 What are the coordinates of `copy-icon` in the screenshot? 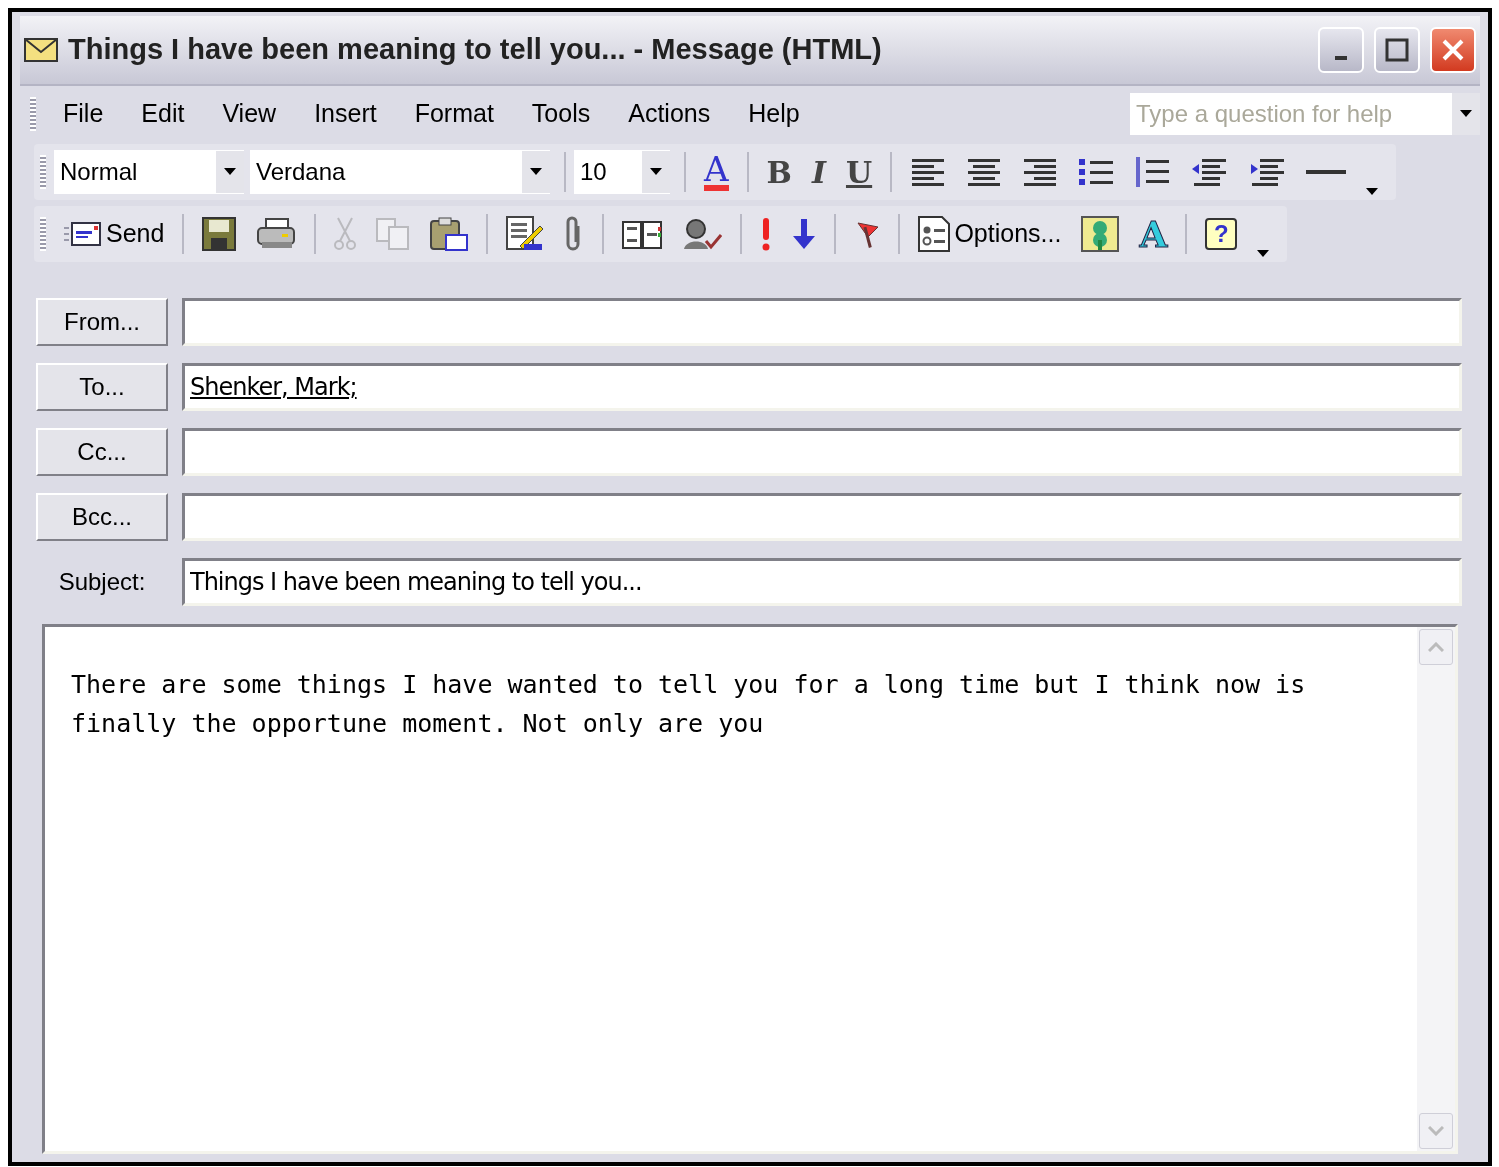 It's located at (393, 234).